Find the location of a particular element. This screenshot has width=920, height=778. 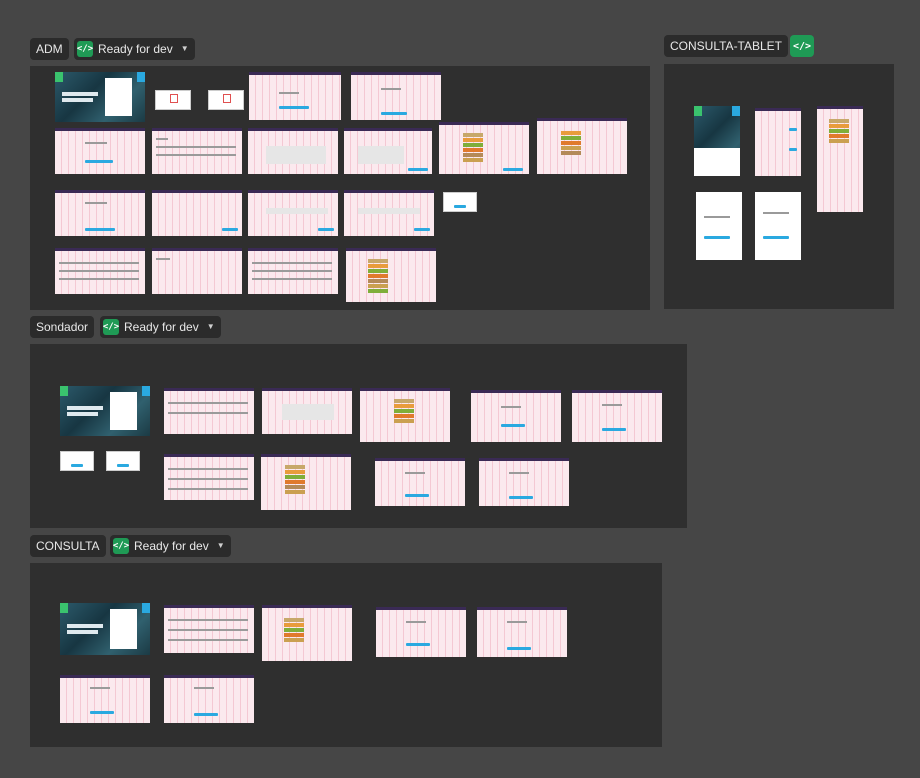

status-badge-consulta: </> Ready for dev ▼ is located at coordinates (170, 546).